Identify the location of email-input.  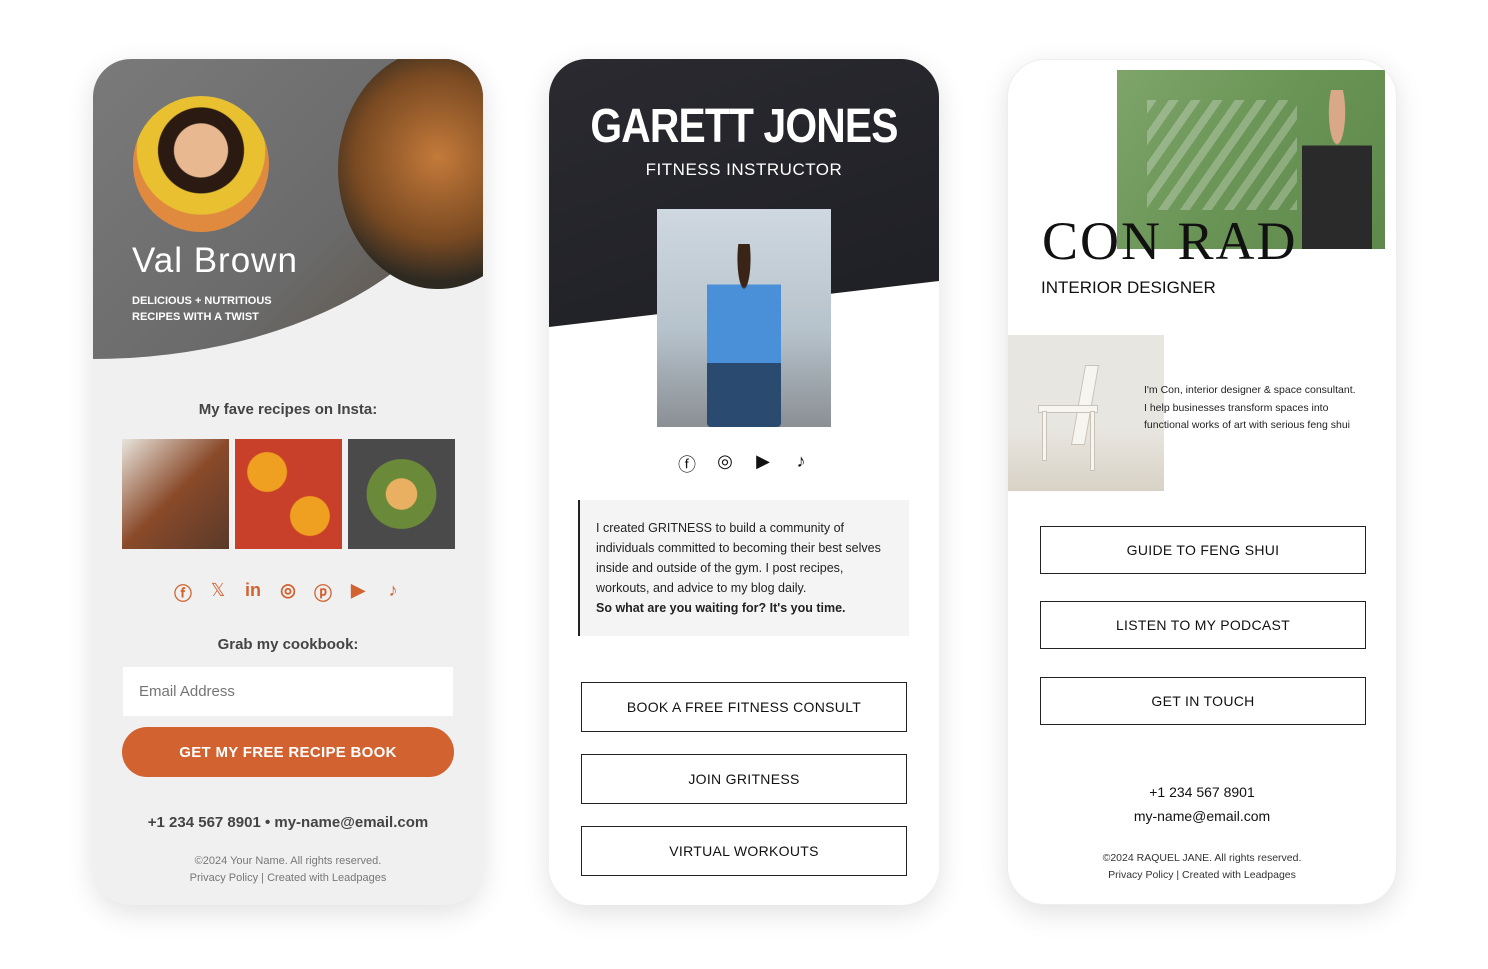
(288, 691).